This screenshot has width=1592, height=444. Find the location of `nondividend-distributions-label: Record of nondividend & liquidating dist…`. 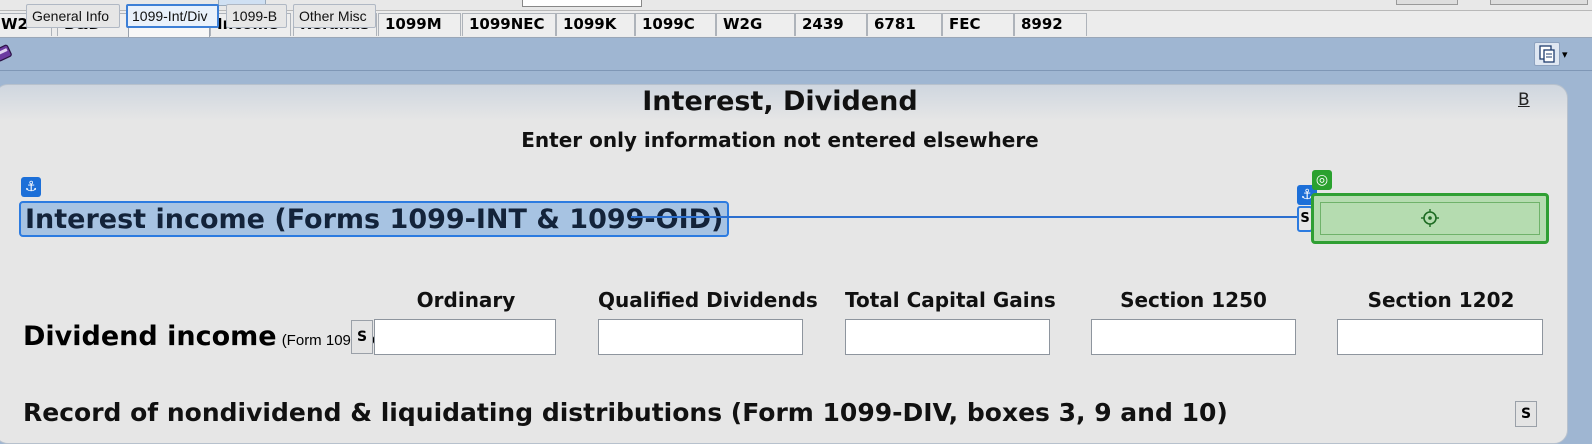

nondividend-distributions-label: Record of nondividend & liquidating dist… is located at coordinates (625, 412).